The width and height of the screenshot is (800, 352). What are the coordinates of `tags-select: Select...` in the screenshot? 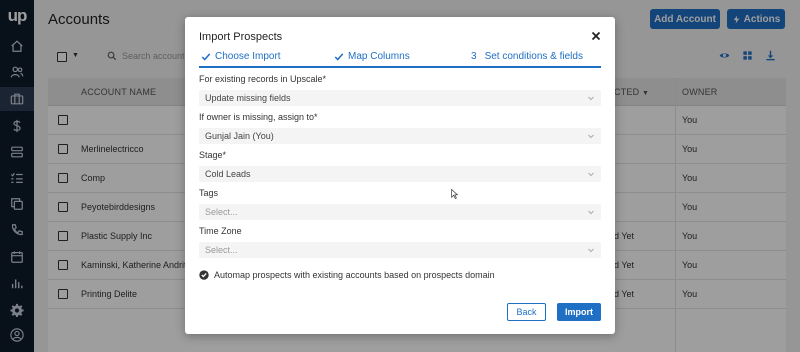 It's located at (400, 212).